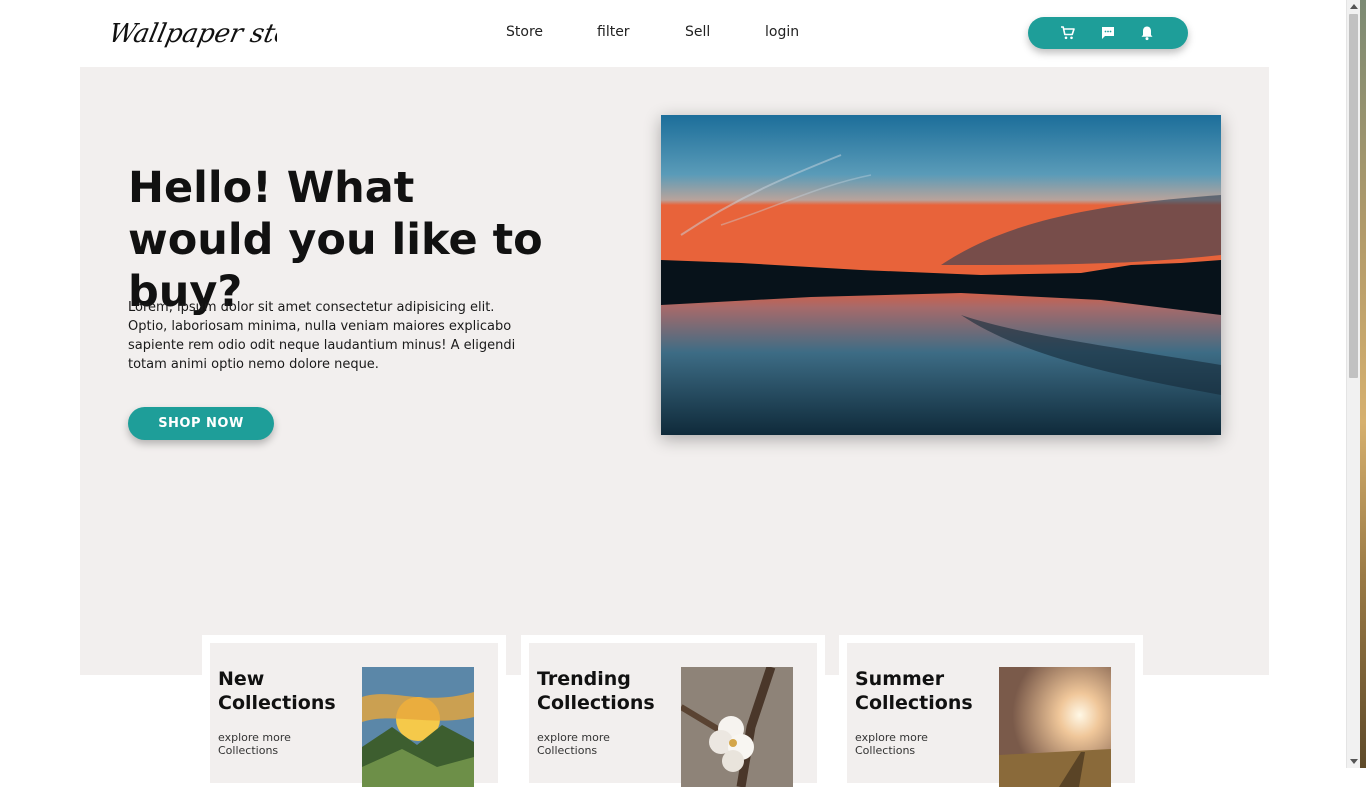 Image resolution: width=1366 pixels, height=787 pixels. I want to click on scroll-up-icon, so click(1354, 6).